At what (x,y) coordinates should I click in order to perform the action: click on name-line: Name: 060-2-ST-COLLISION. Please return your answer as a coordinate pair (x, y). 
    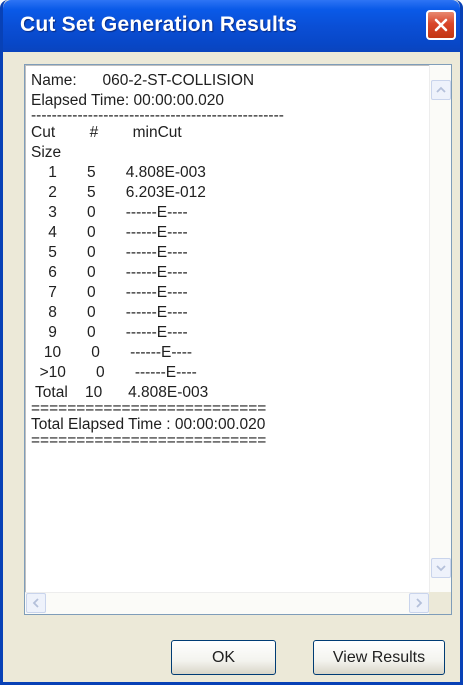
    Looking at the image, I should click on (143, 80).